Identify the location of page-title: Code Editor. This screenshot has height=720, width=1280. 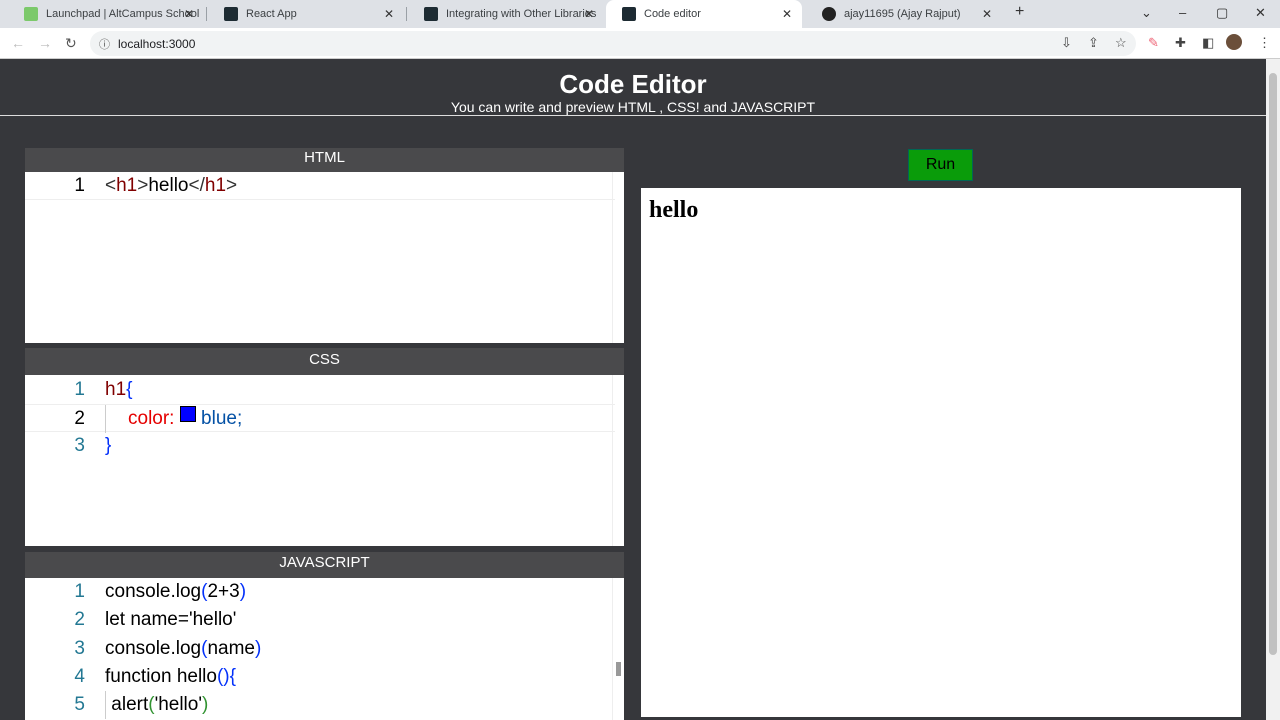
(633, 84).